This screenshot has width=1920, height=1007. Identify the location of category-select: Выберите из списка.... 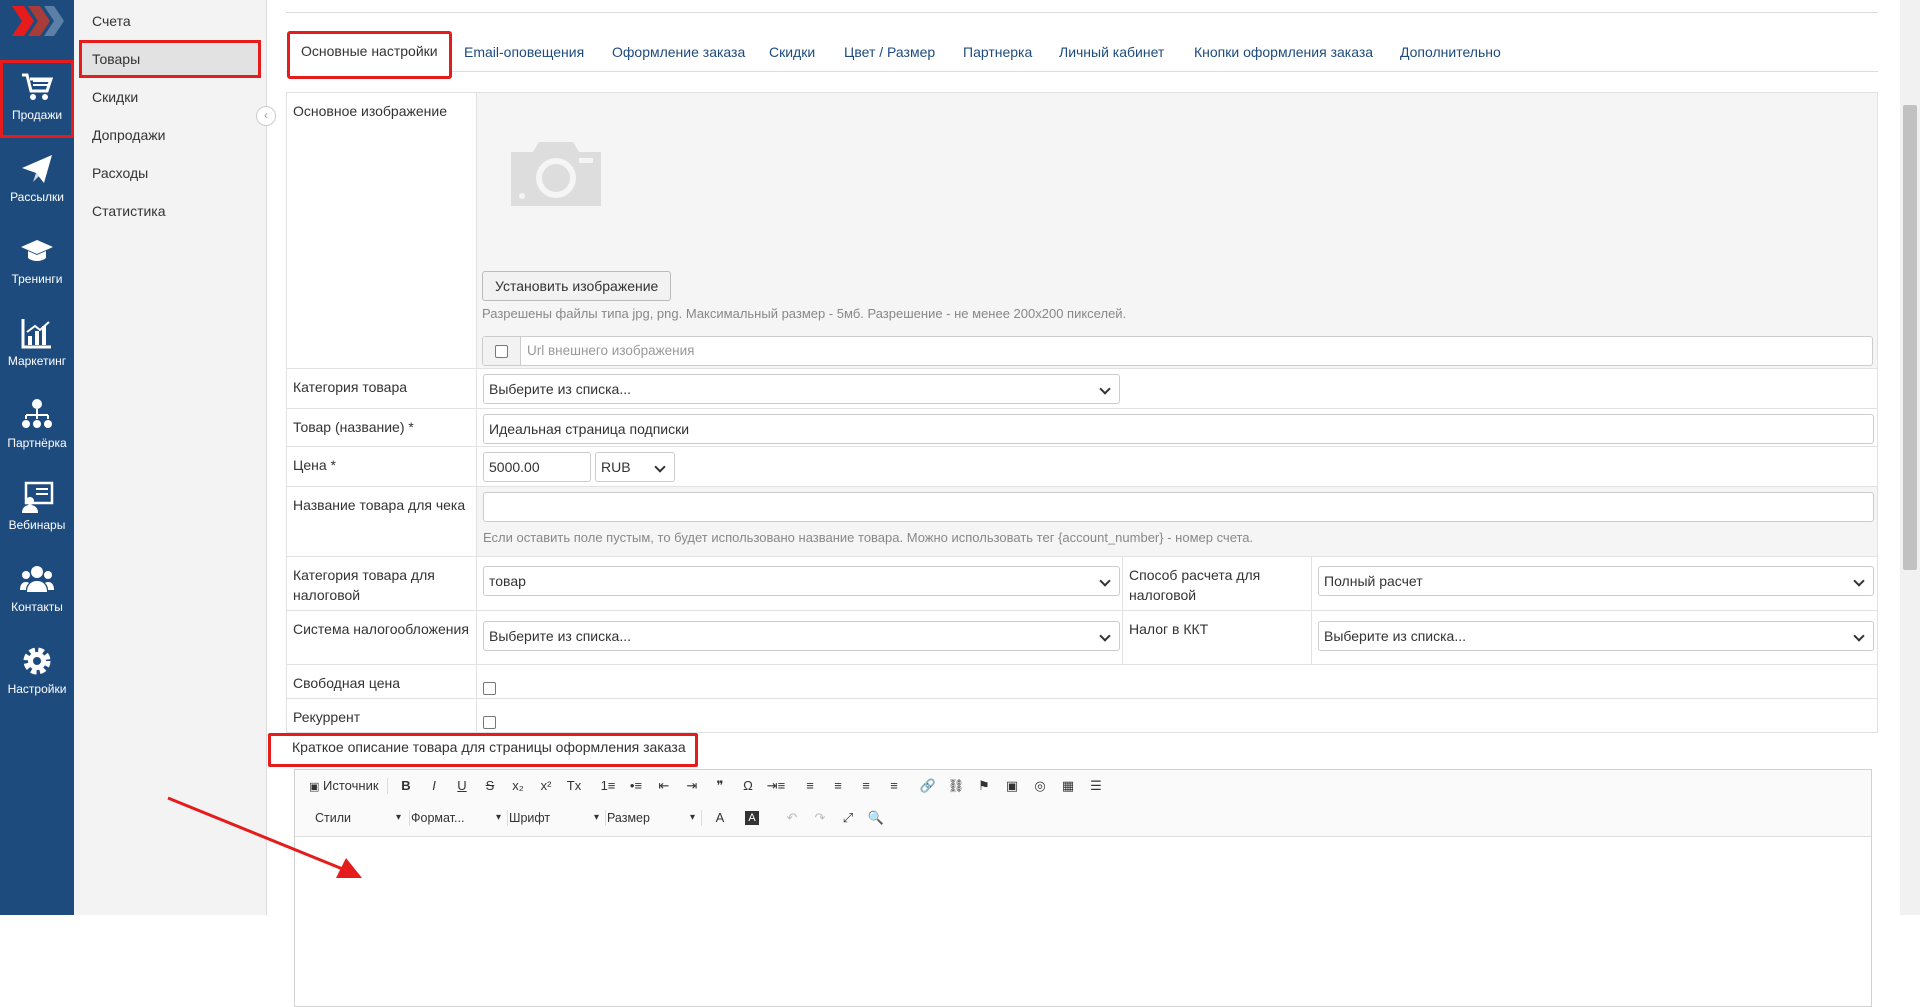
(801, 389).